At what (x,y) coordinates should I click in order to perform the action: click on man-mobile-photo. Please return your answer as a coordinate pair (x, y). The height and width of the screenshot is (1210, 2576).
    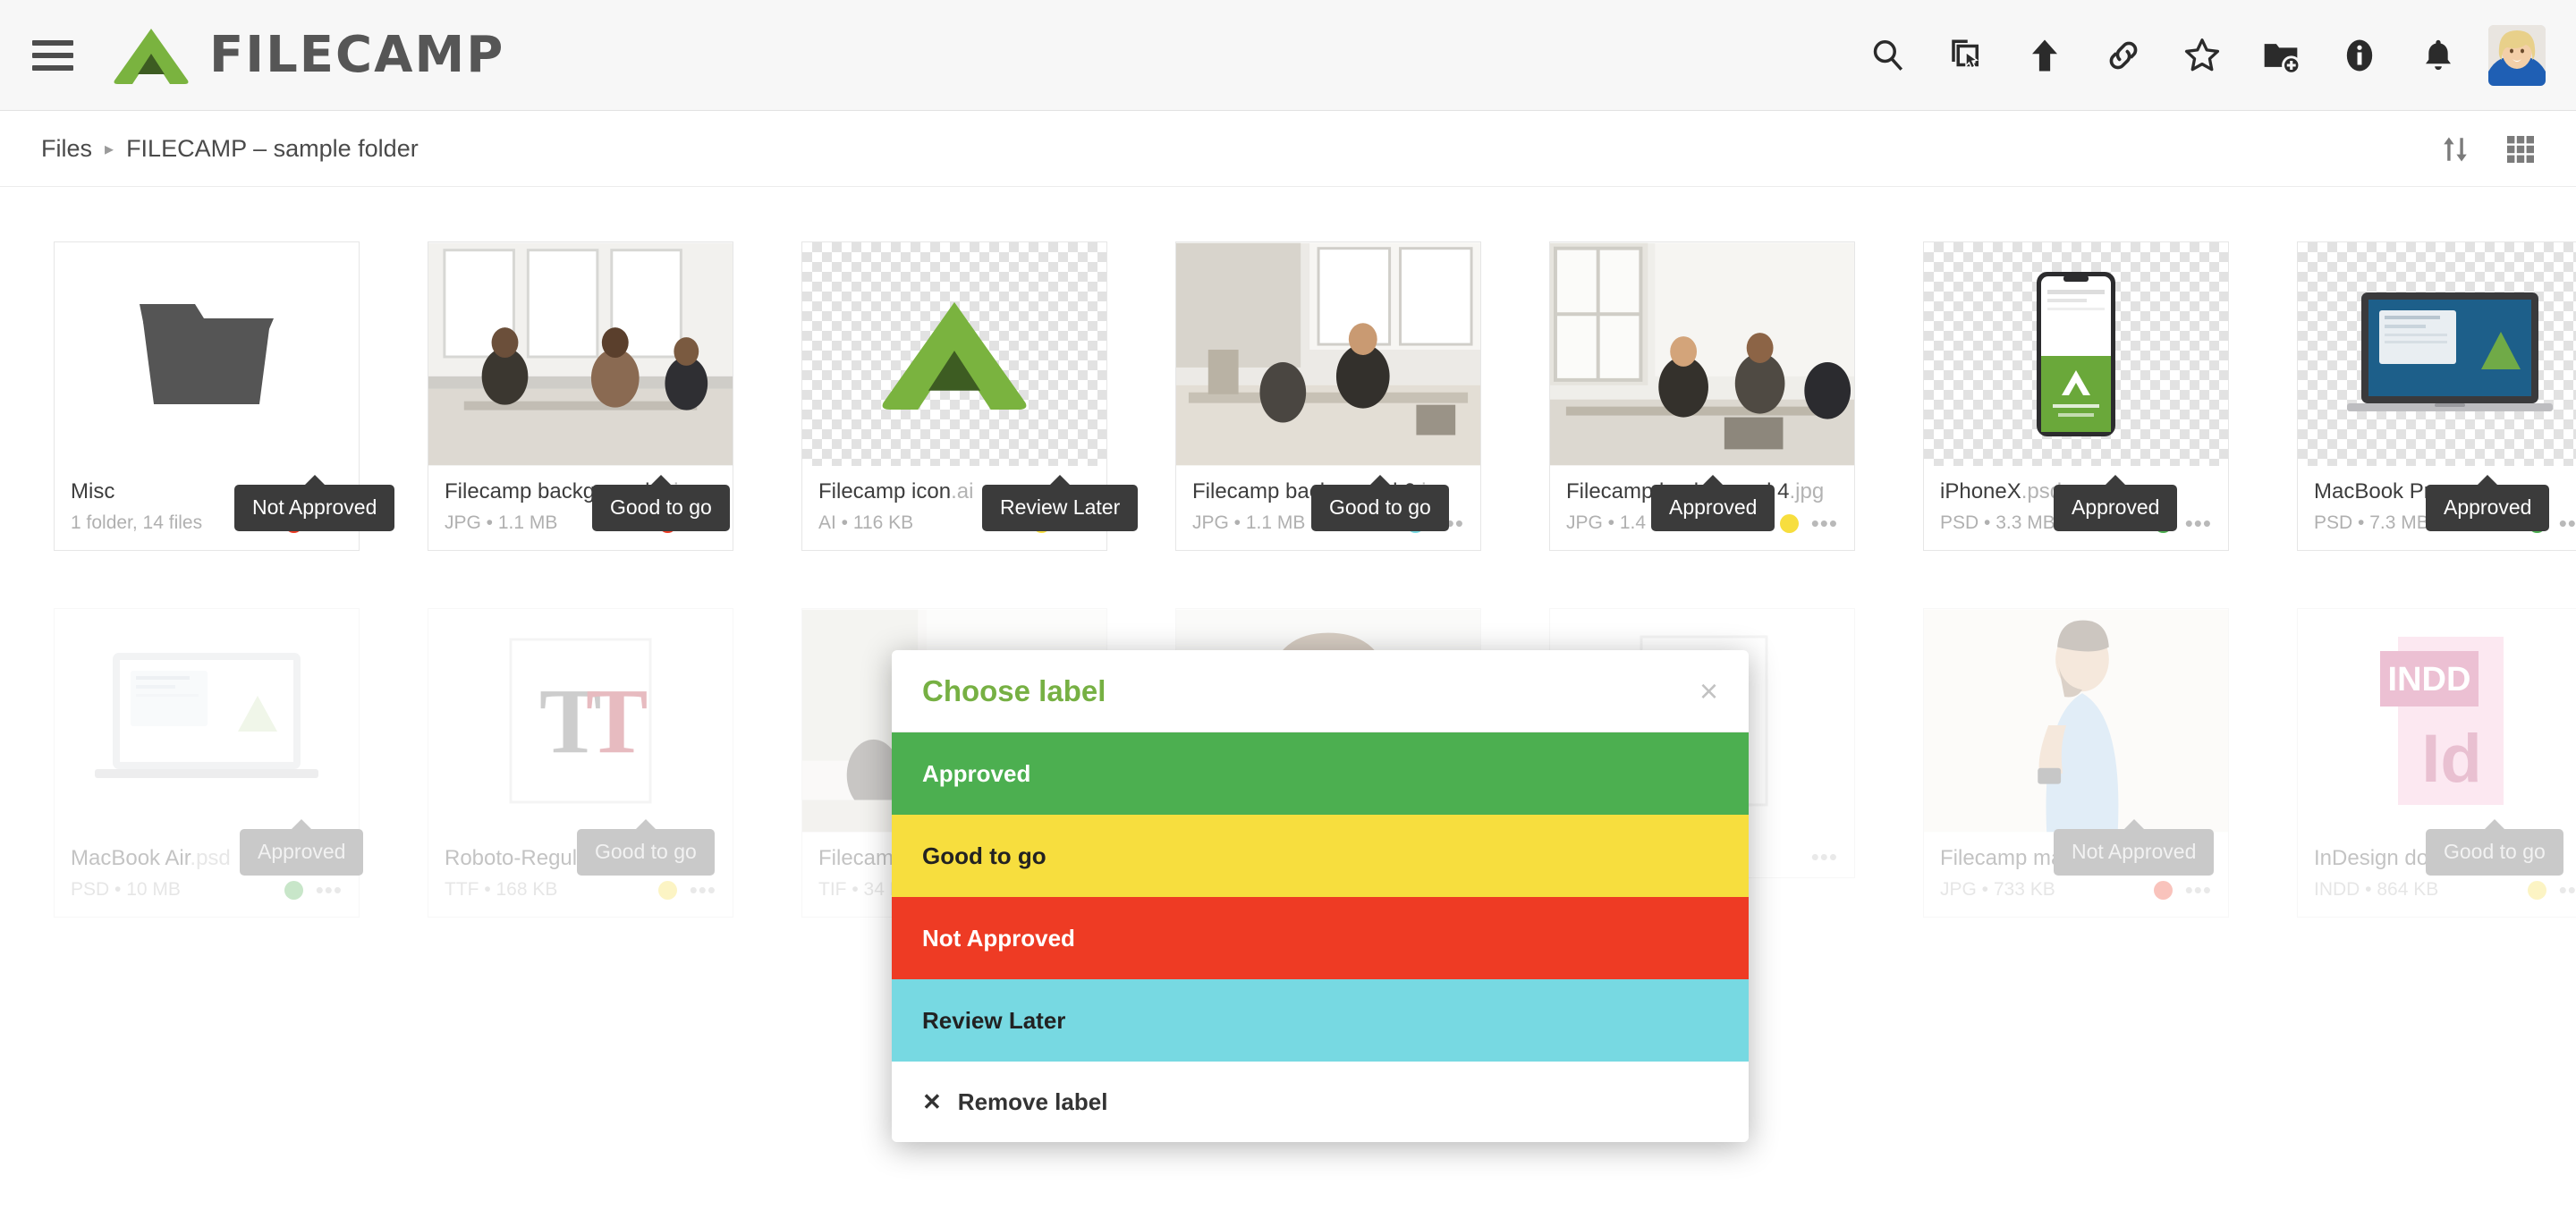
    Looking at the image, I should click on (2076, 721).